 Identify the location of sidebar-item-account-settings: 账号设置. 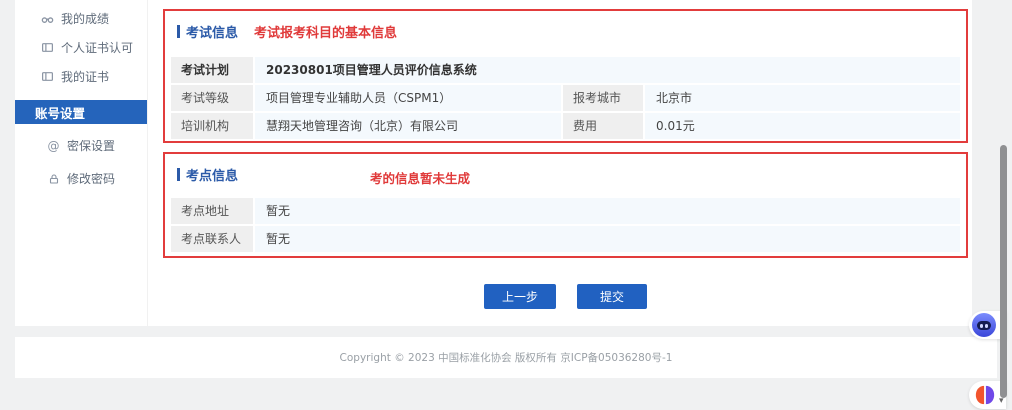
(81, 112).